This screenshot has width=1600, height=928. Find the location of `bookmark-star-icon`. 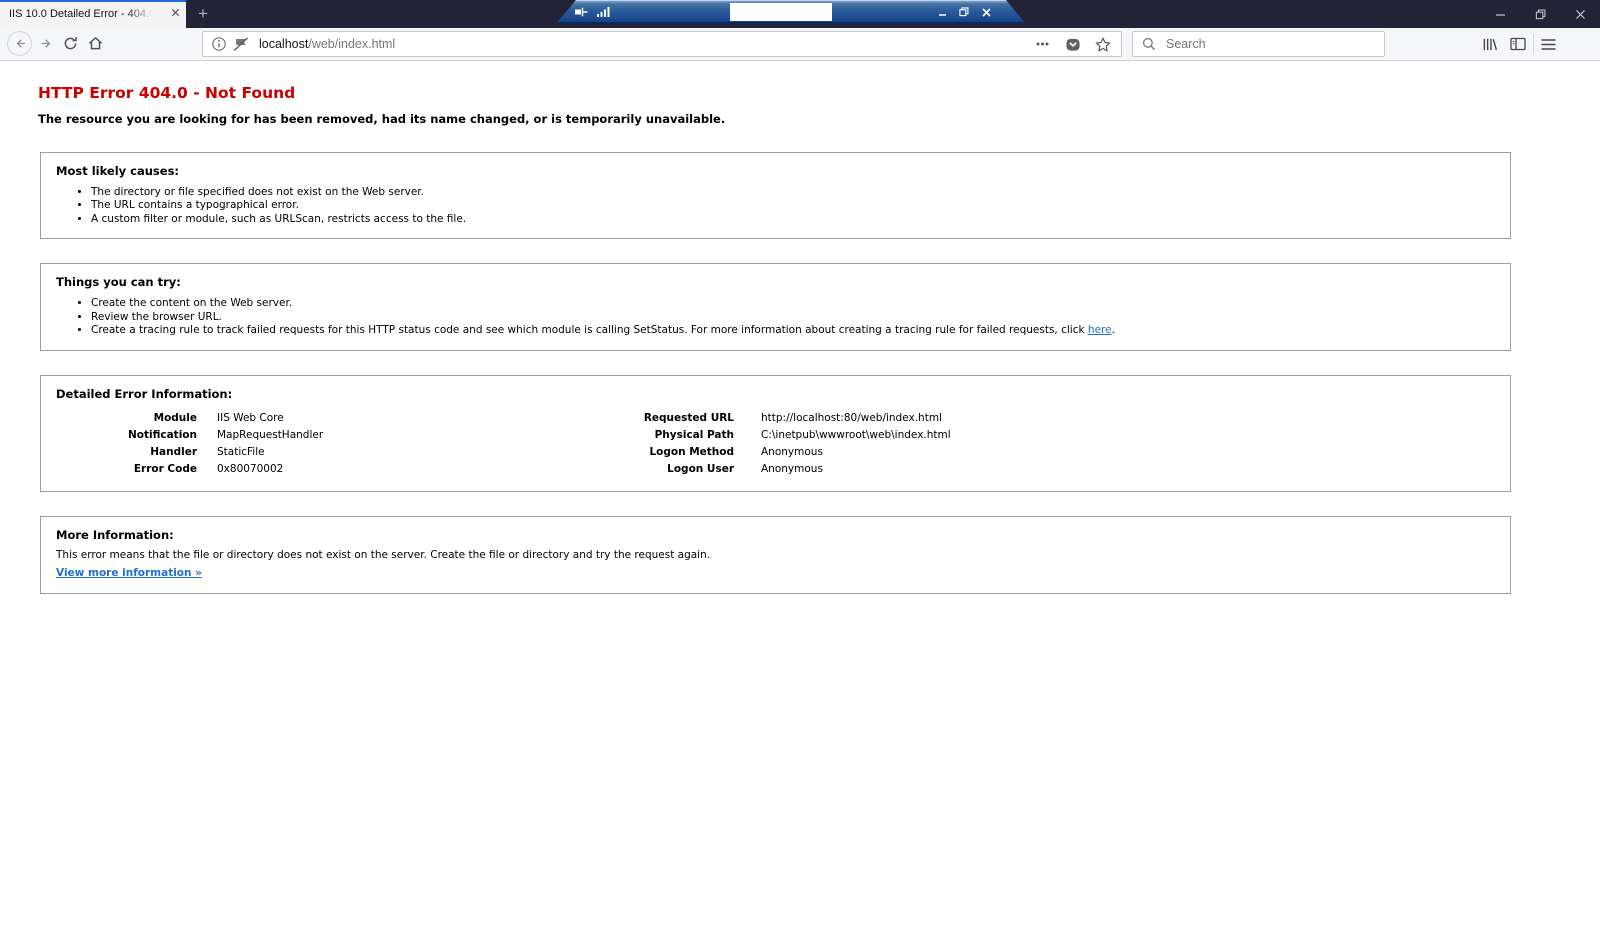

bookmark-star-icon is located at coordinates (1103, 44).